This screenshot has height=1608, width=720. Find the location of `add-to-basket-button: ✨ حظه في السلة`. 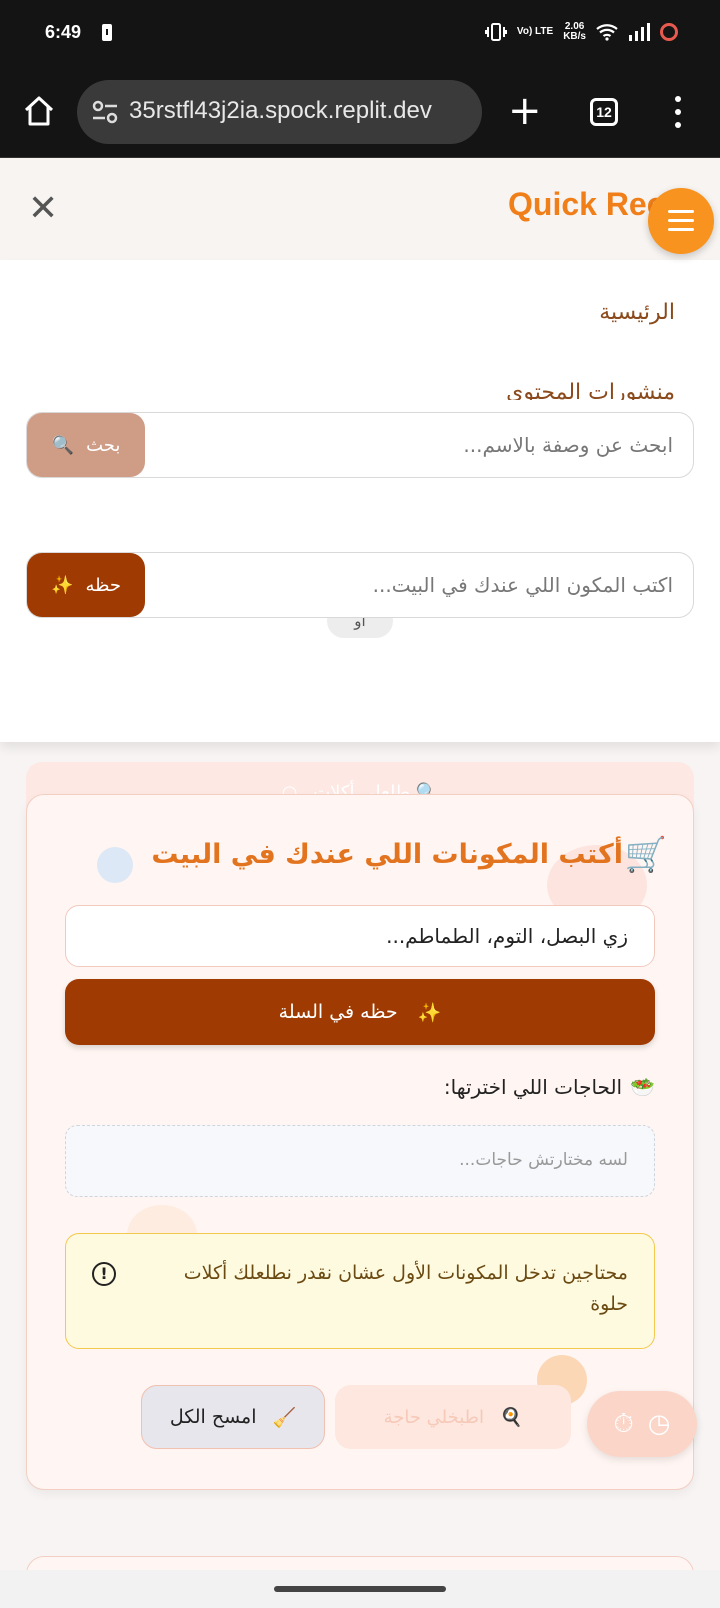

add-to-basket-button: ✨ حظه في السلة is located at coordinates (360, 1012).